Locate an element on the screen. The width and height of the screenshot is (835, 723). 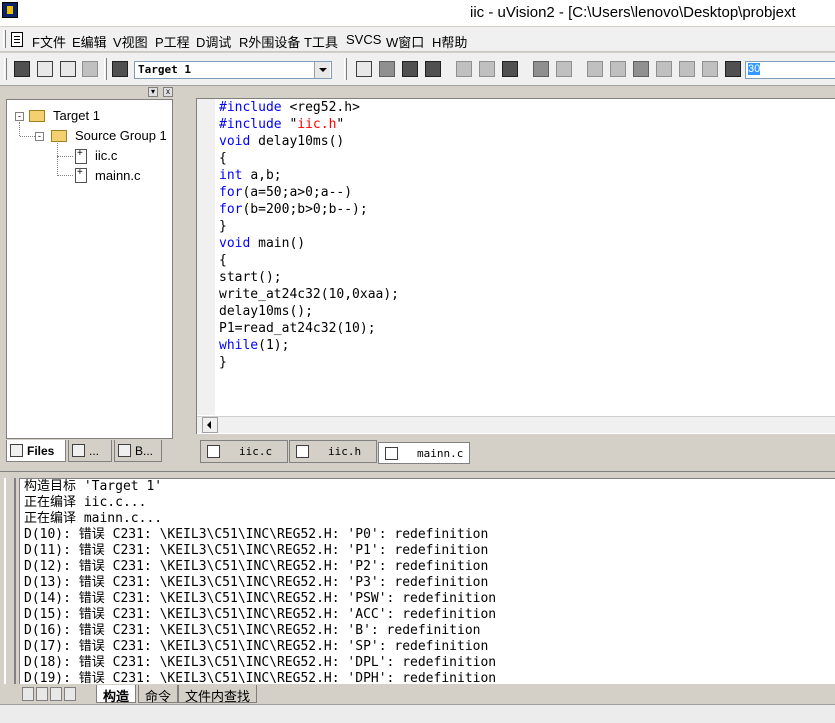
folder-icon is located at coordinates (59, 136).